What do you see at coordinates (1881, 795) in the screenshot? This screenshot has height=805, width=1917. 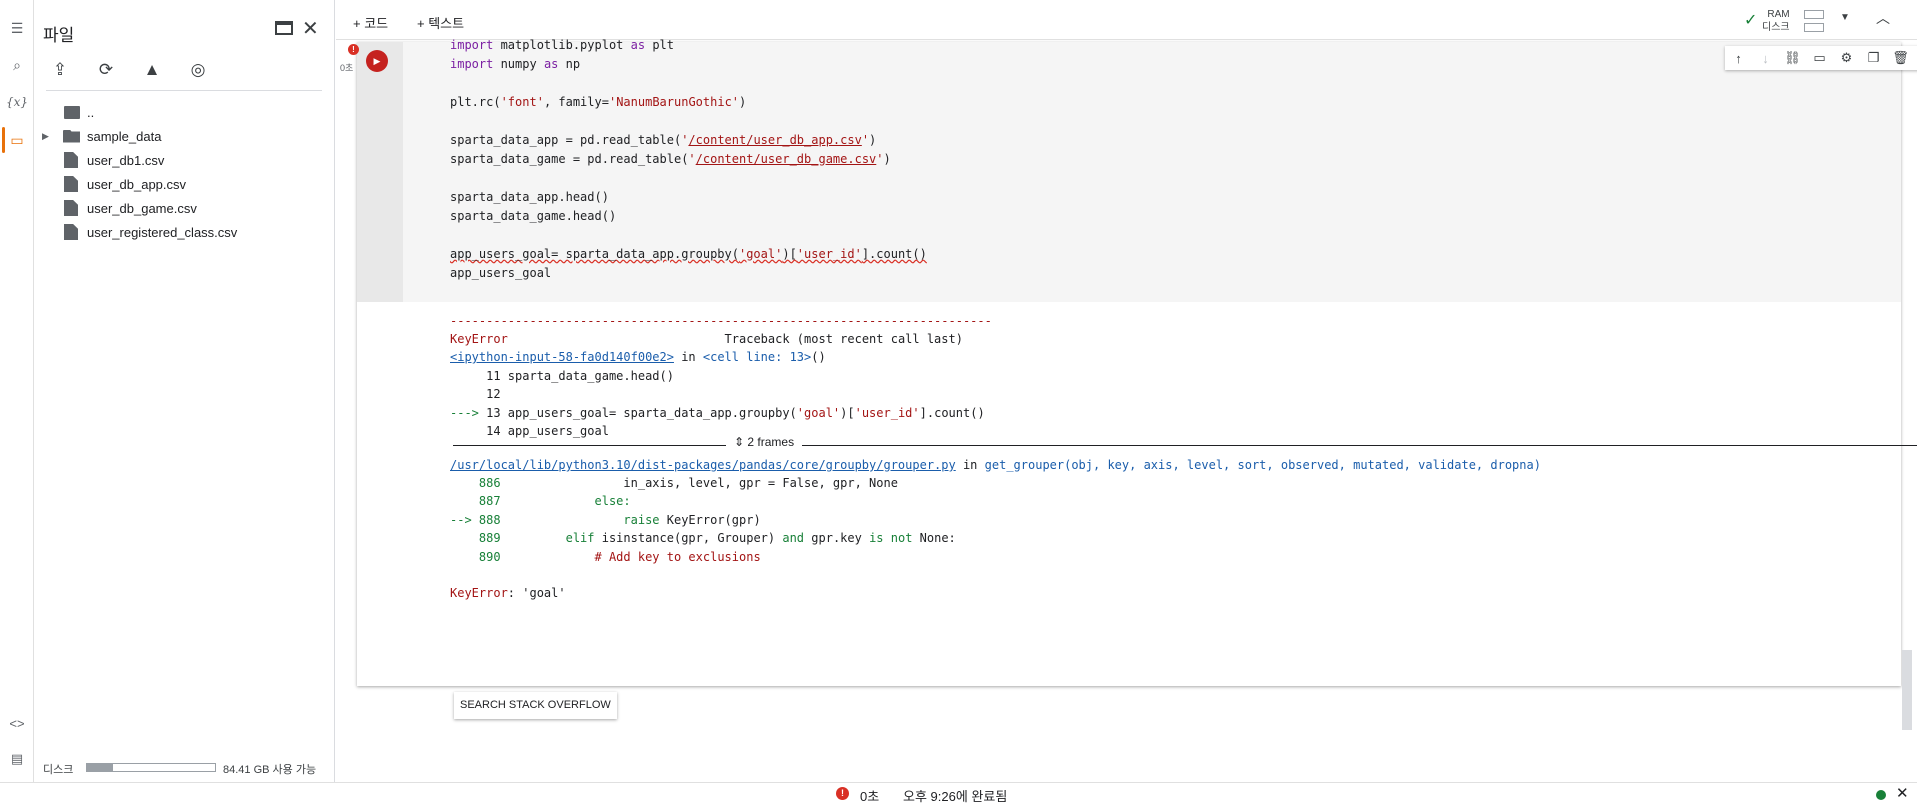 I see `connection-status-icon` at bounding box center [1881, 795].